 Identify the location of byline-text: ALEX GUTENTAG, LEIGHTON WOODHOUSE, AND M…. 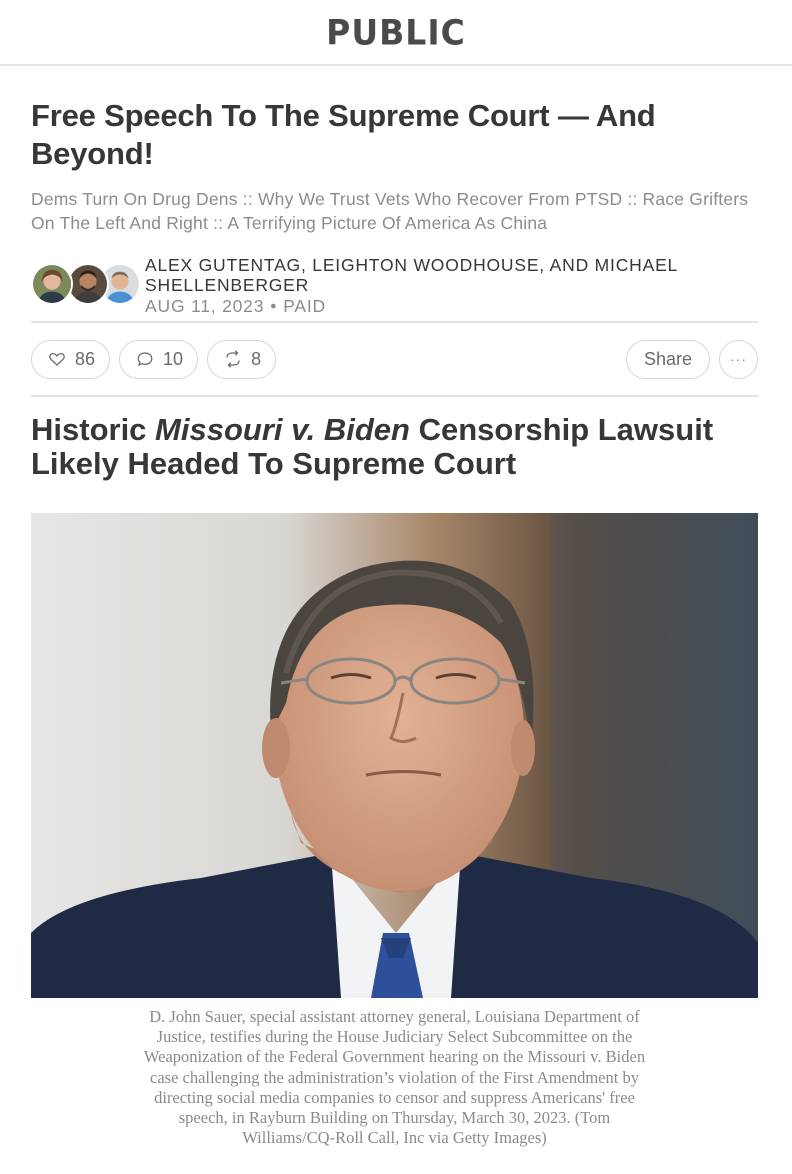
(451, 285).